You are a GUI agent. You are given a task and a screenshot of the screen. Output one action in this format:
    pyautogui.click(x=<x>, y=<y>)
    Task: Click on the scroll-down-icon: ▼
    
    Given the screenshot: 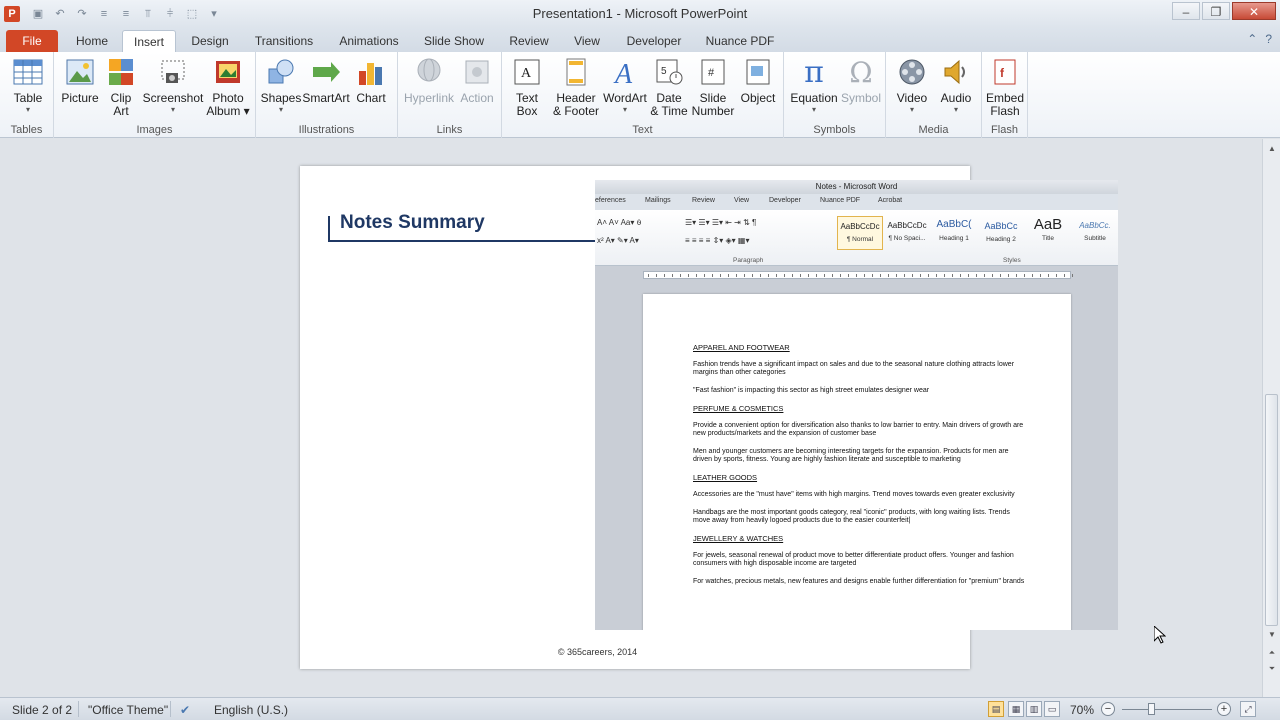 What is the action you would take?
    pyautogui.click(x=1272, y=635)
    